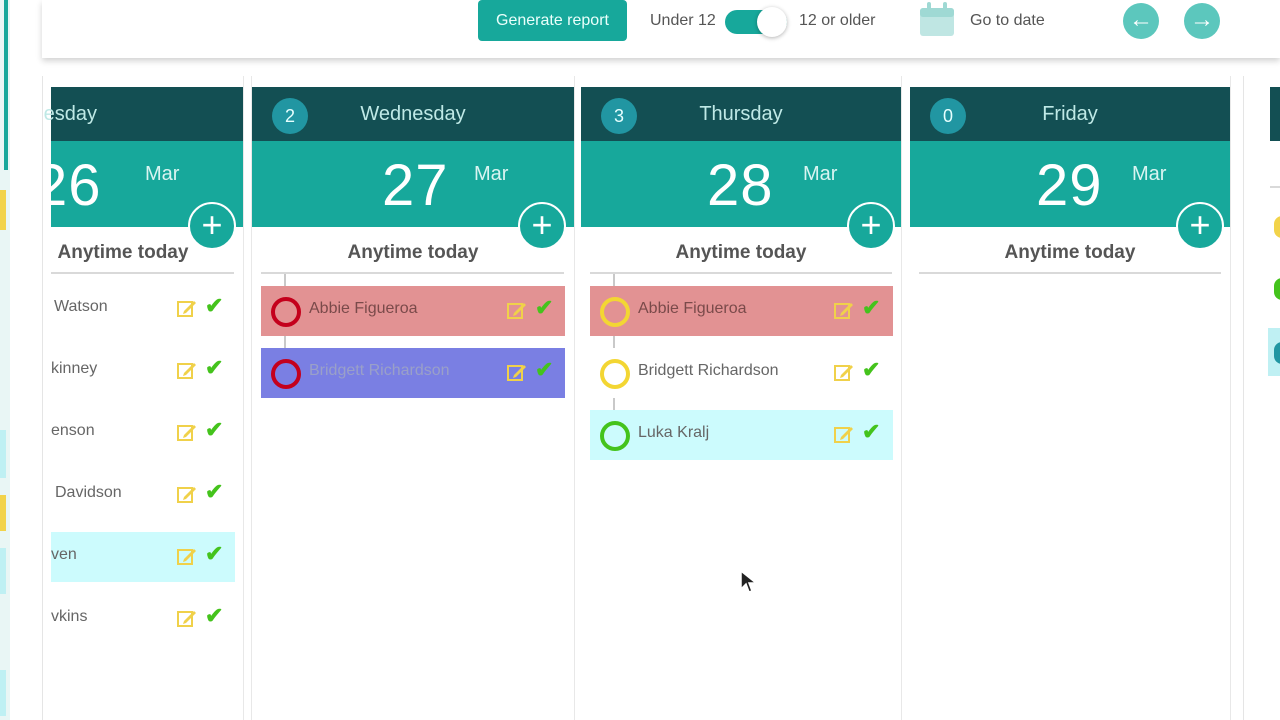 The image size is (1280, 720). Describe the element at coordinates (1070, 114) in the screenshot. I see `day-name: Friday` at that location.